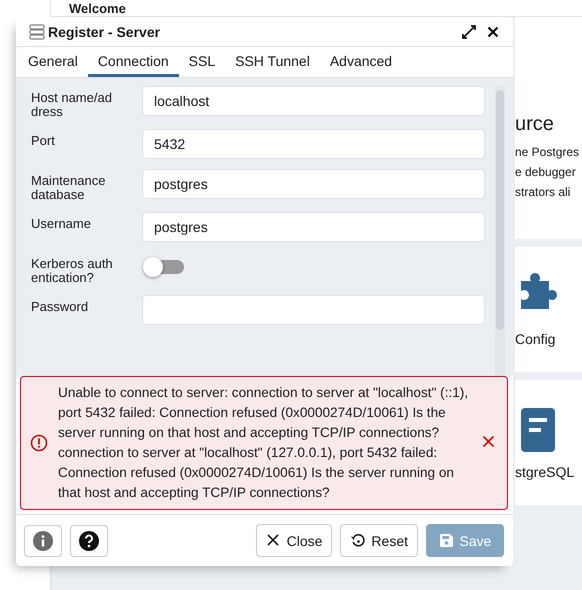 Image resolution: width=582 pixels, height=590 pixels. I want to click on toggle-switch, so click(165, 267).